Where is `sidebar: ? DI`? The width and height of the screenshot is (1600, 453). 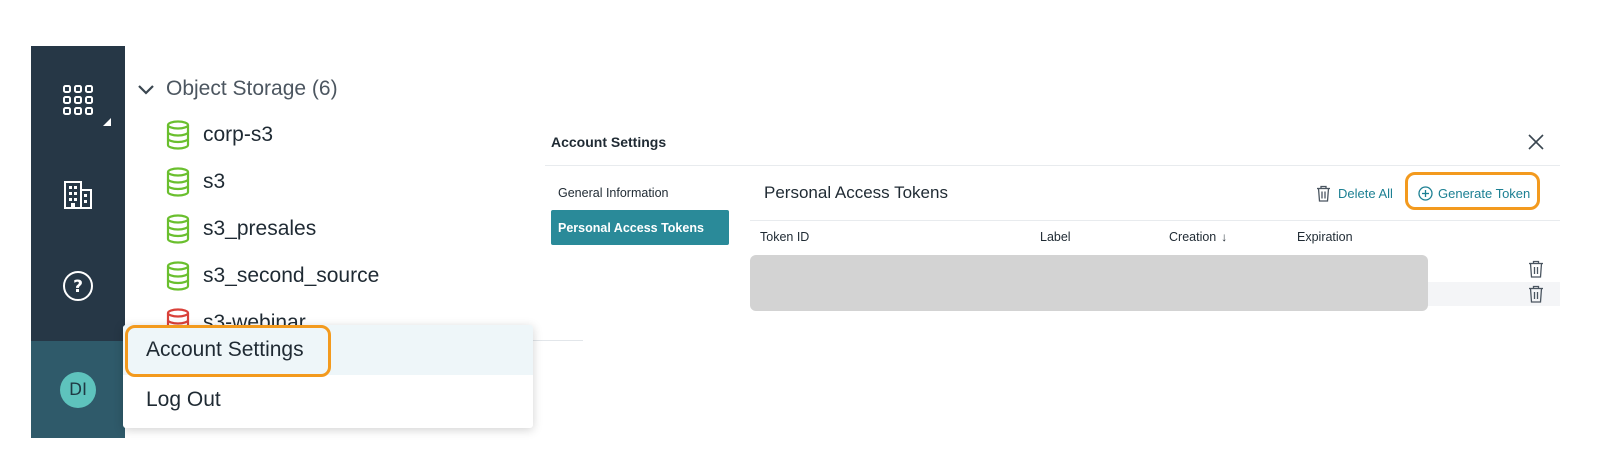 sidebar: ? DI is located at coordinates (78, 242).